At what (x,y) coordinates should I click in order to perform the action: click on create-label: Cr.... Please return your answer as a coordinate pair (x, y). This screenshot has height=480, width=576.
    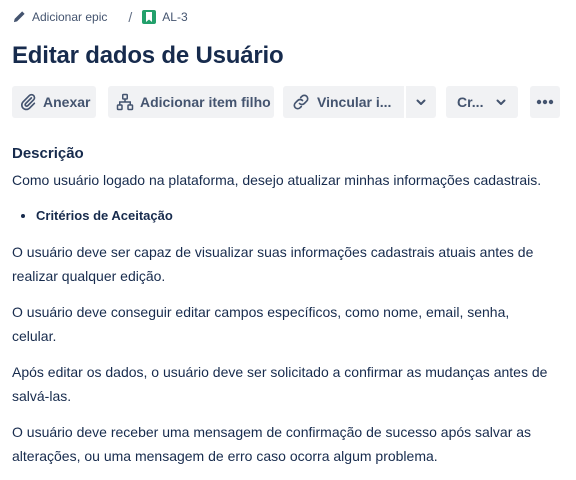
    Looking at the image, I should click on (470, 102).